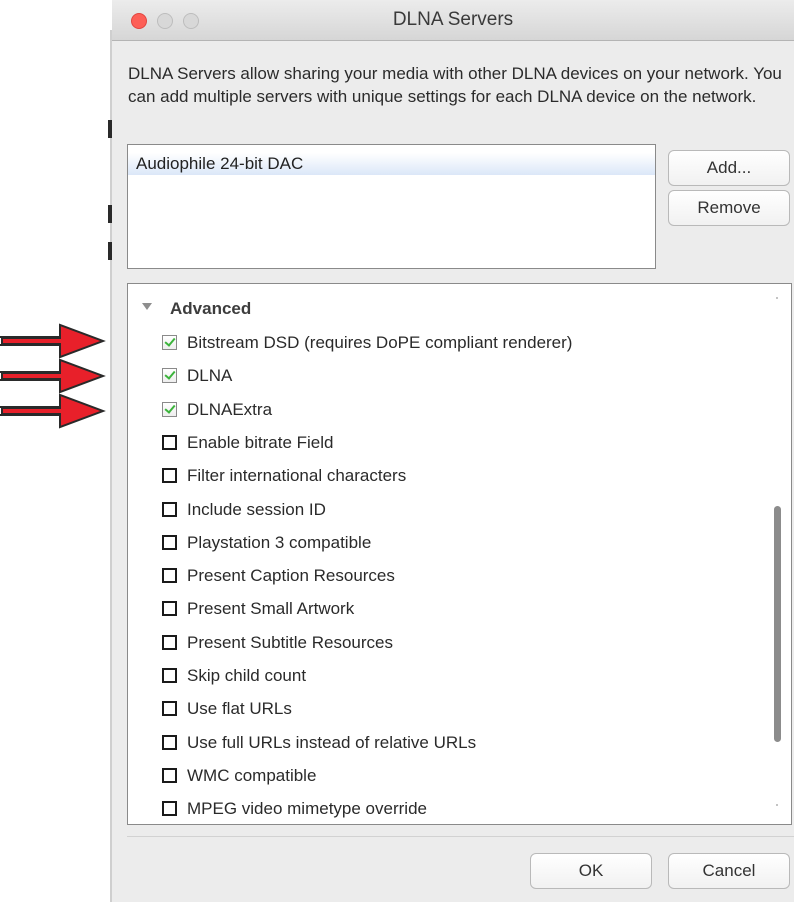 Image resolution: width=794 pixels, height=902 pixels. Describe the element at coordinates (246, 676) in the screenshot. I see `advanced-option-label: Skip child count` at that location.